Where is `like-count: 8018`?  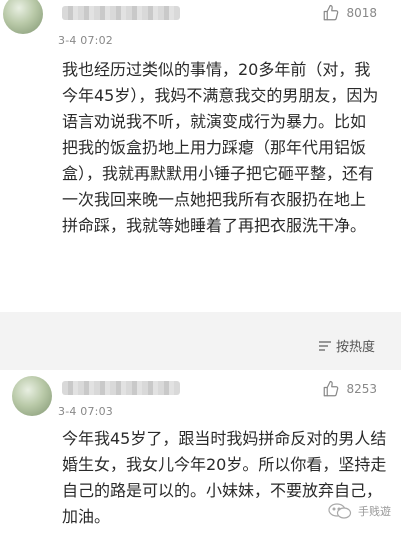 like-count: 8018 is located at coordinates (361, 13).